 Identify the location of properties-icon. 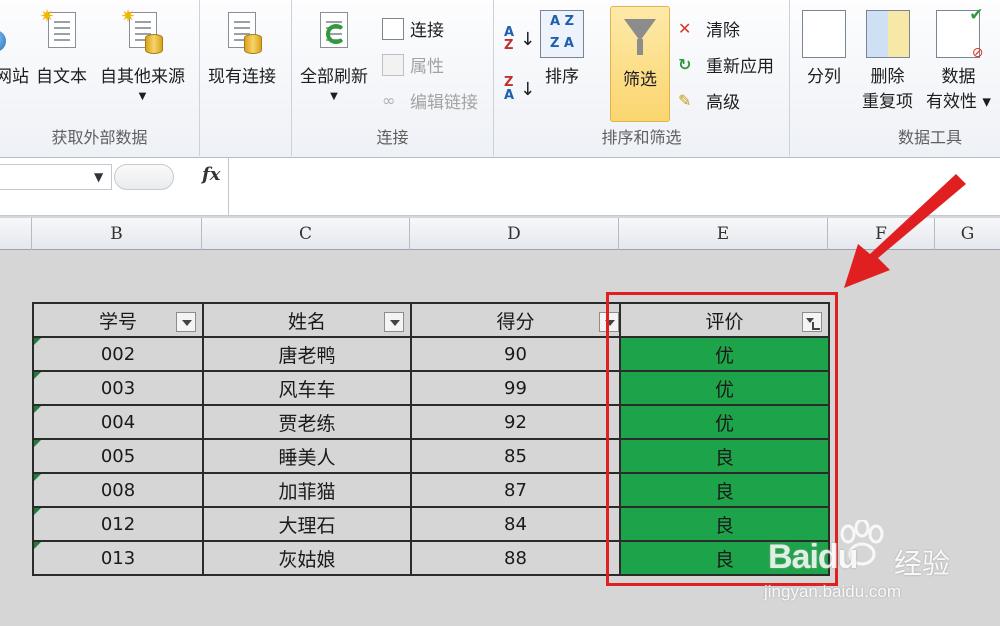
(393, 64).